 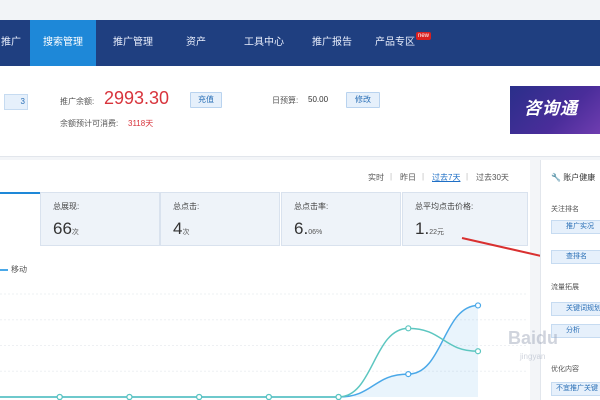 What do you see at coordinates (424, 36) in the screenshot?
I see `new-badge: new` at bounding box center [424, 36].